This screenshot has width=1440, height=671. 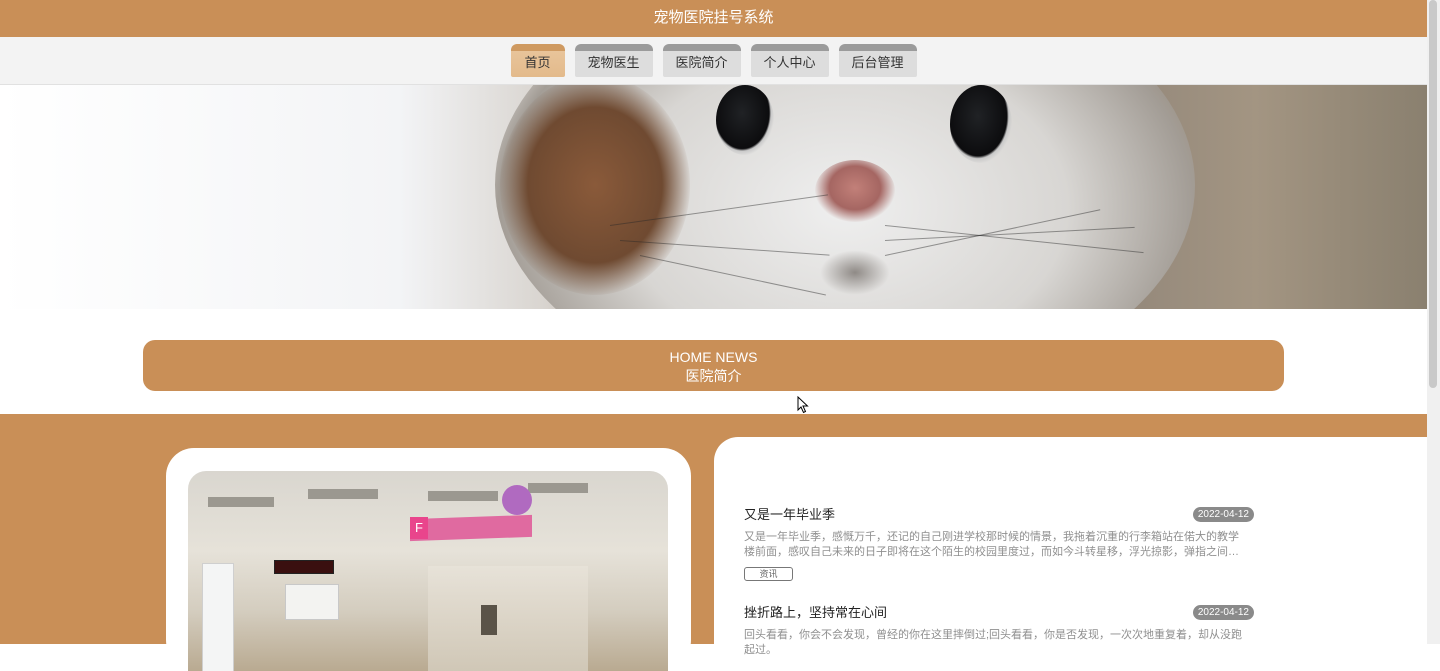 What do you see at coordinates (419, 528) in the screenshot?
I see `floor-sign-icon: F` at bounding box center [419, 528].